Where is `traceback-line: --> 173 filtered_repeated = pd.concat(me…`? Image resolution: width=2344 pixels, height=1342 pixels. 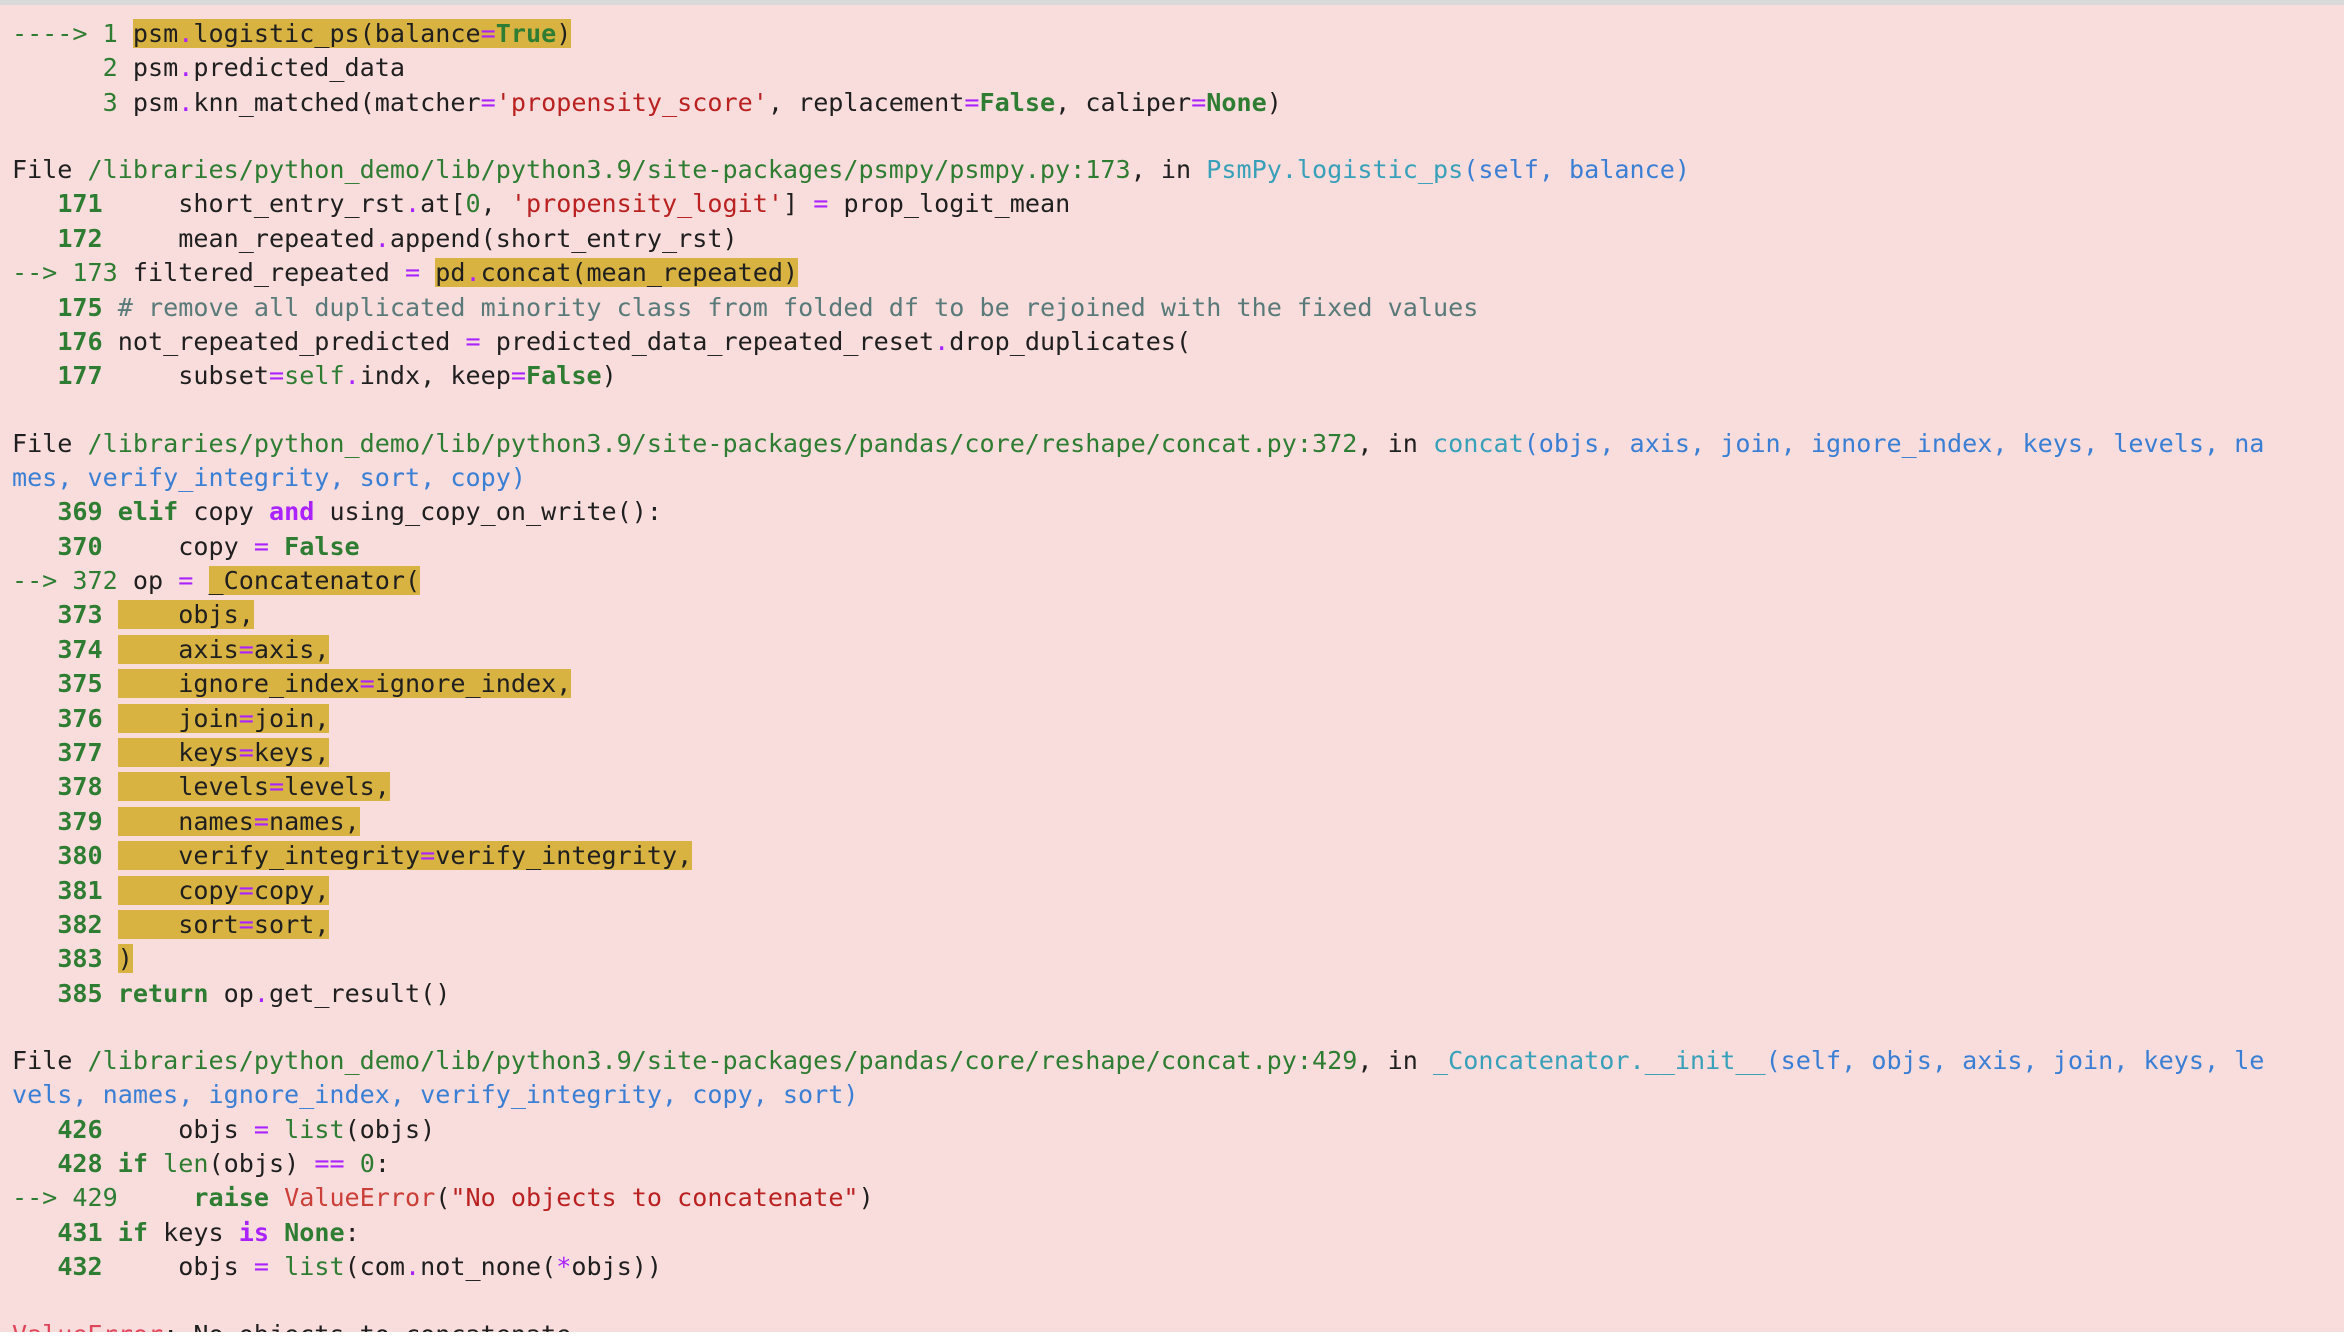 traceback-line: --> 173 filtered_repeated = pd.concat(me… is located at coordinates (405, 273).